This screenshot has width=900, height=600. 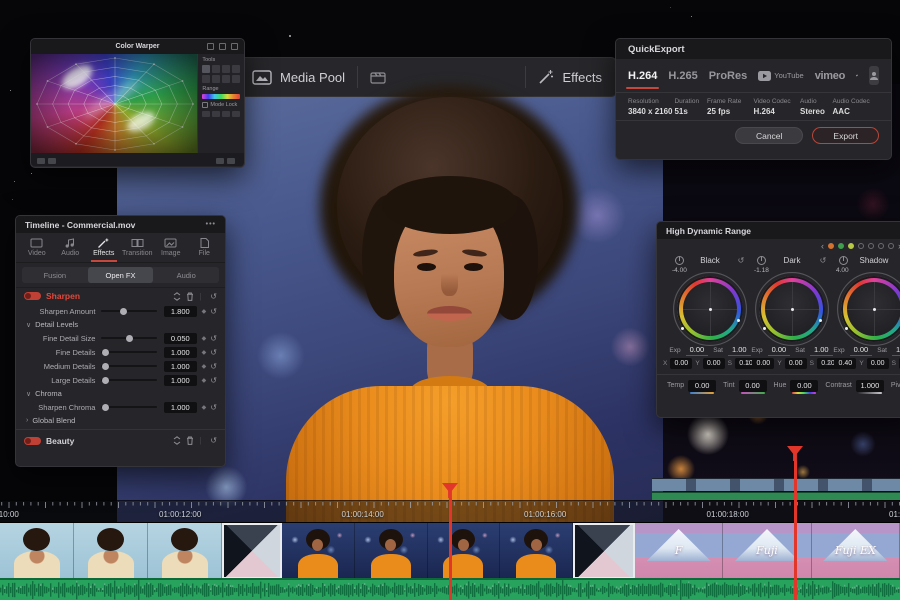 I want to click on fine-details-value: 1.000, so click(x=180, y=352).